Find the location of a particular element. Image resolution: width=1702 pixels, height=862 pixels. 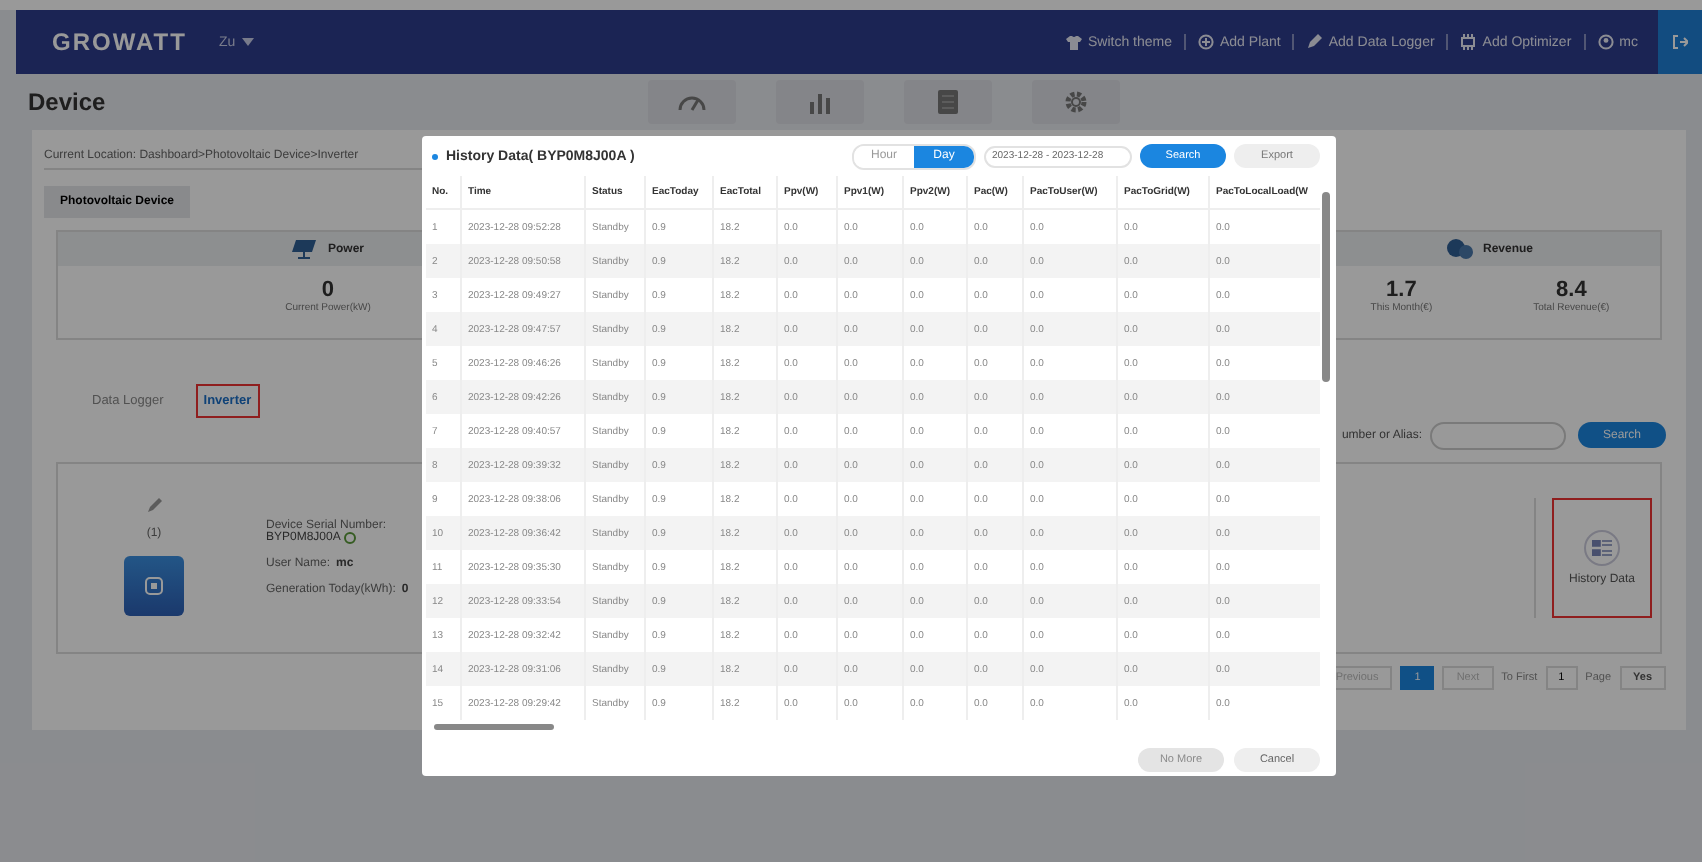

chip-icon is located at coordinates (1468, 42).